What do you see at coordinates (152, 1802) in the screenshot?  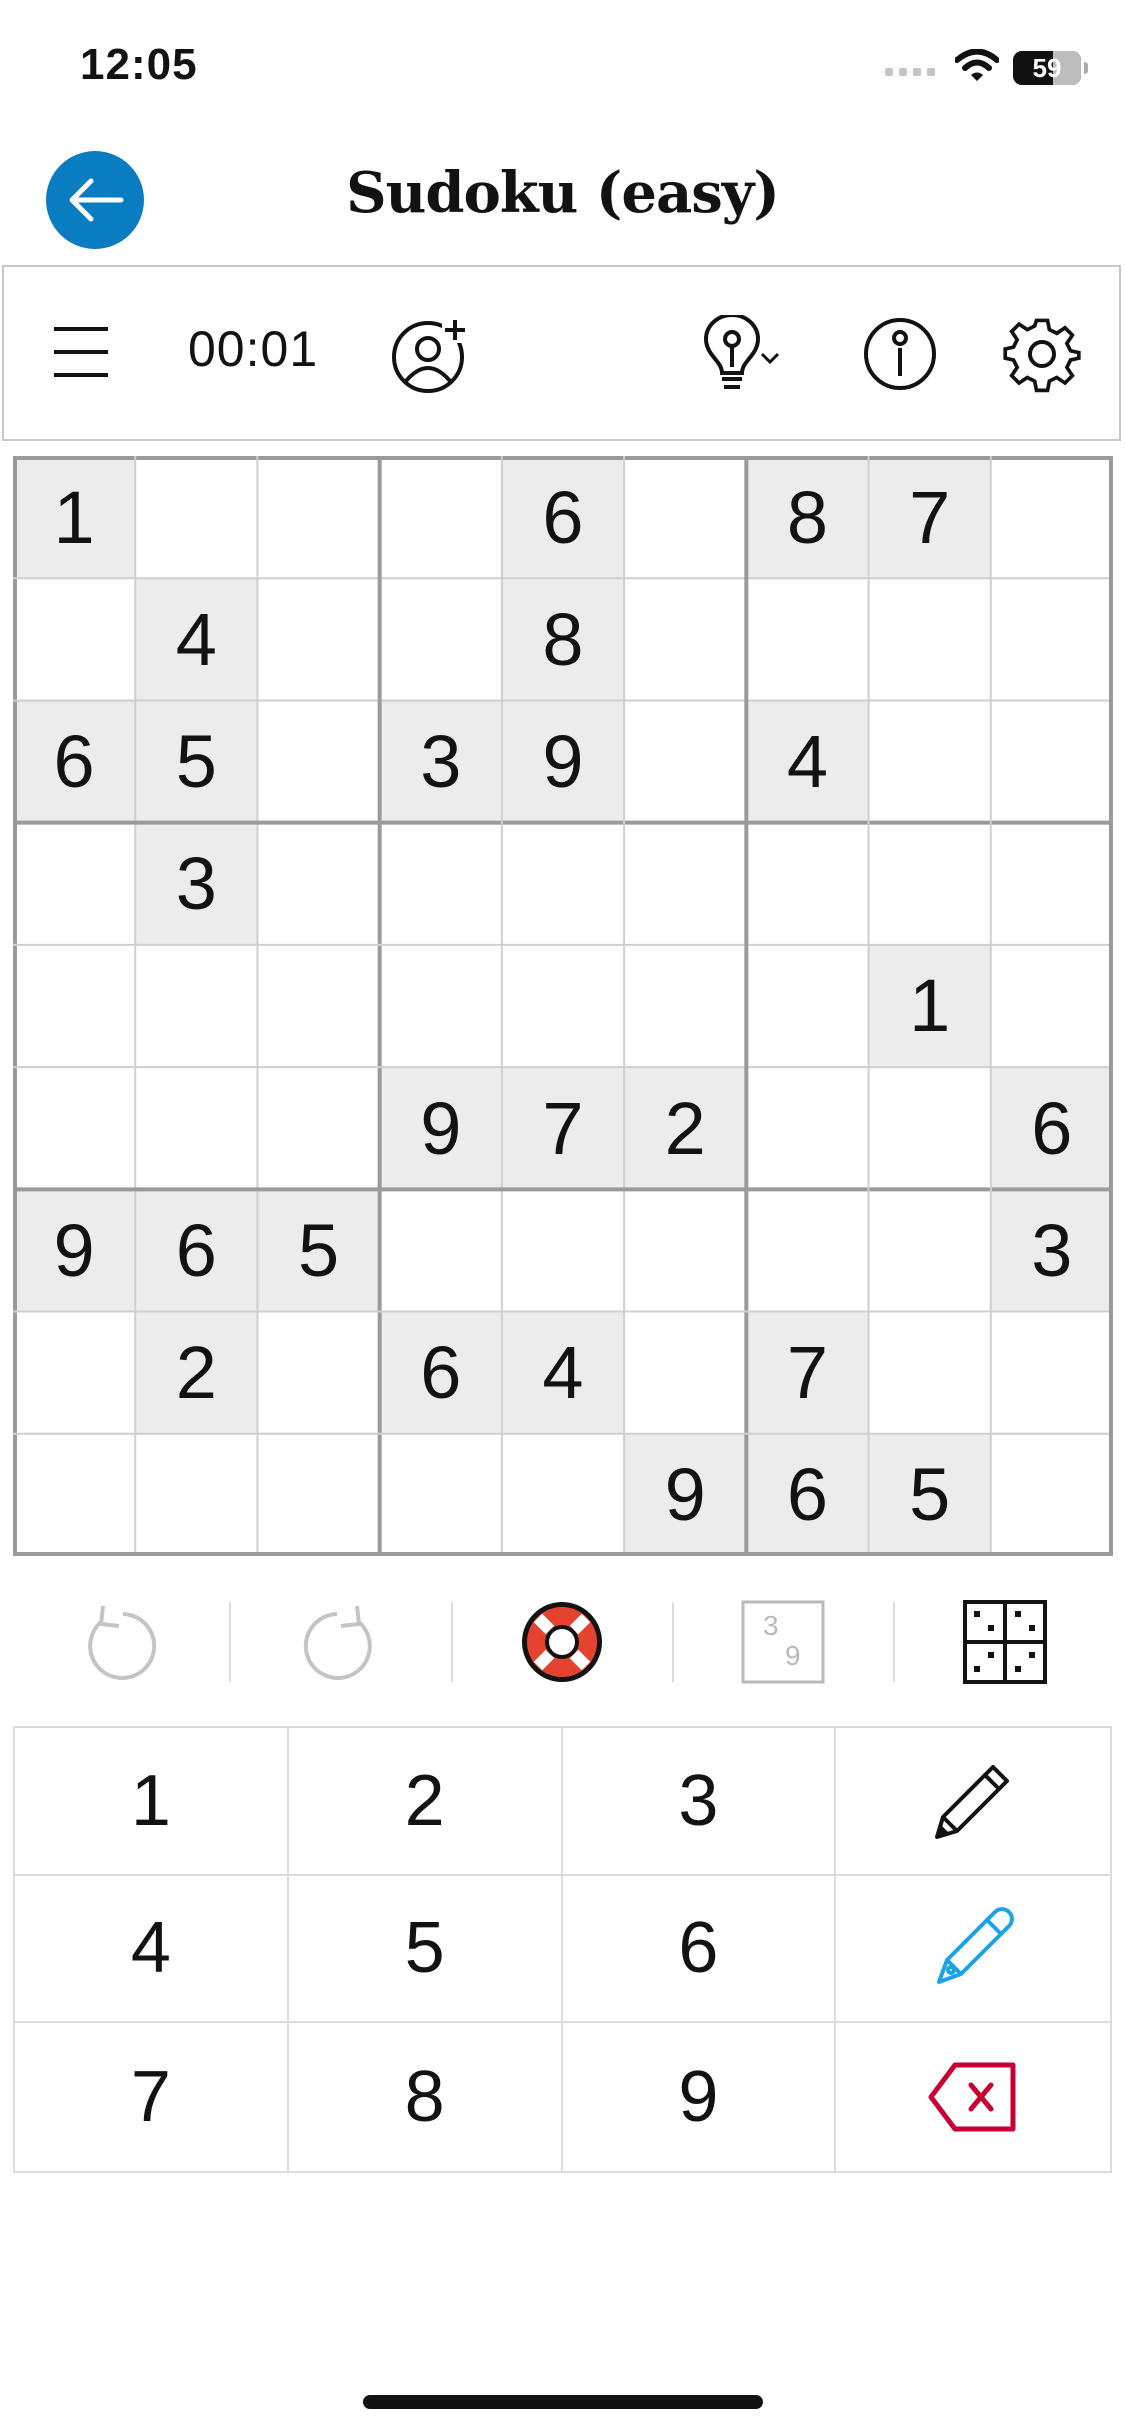 I see `key-1: 1` at bounding box center [152, 1802].